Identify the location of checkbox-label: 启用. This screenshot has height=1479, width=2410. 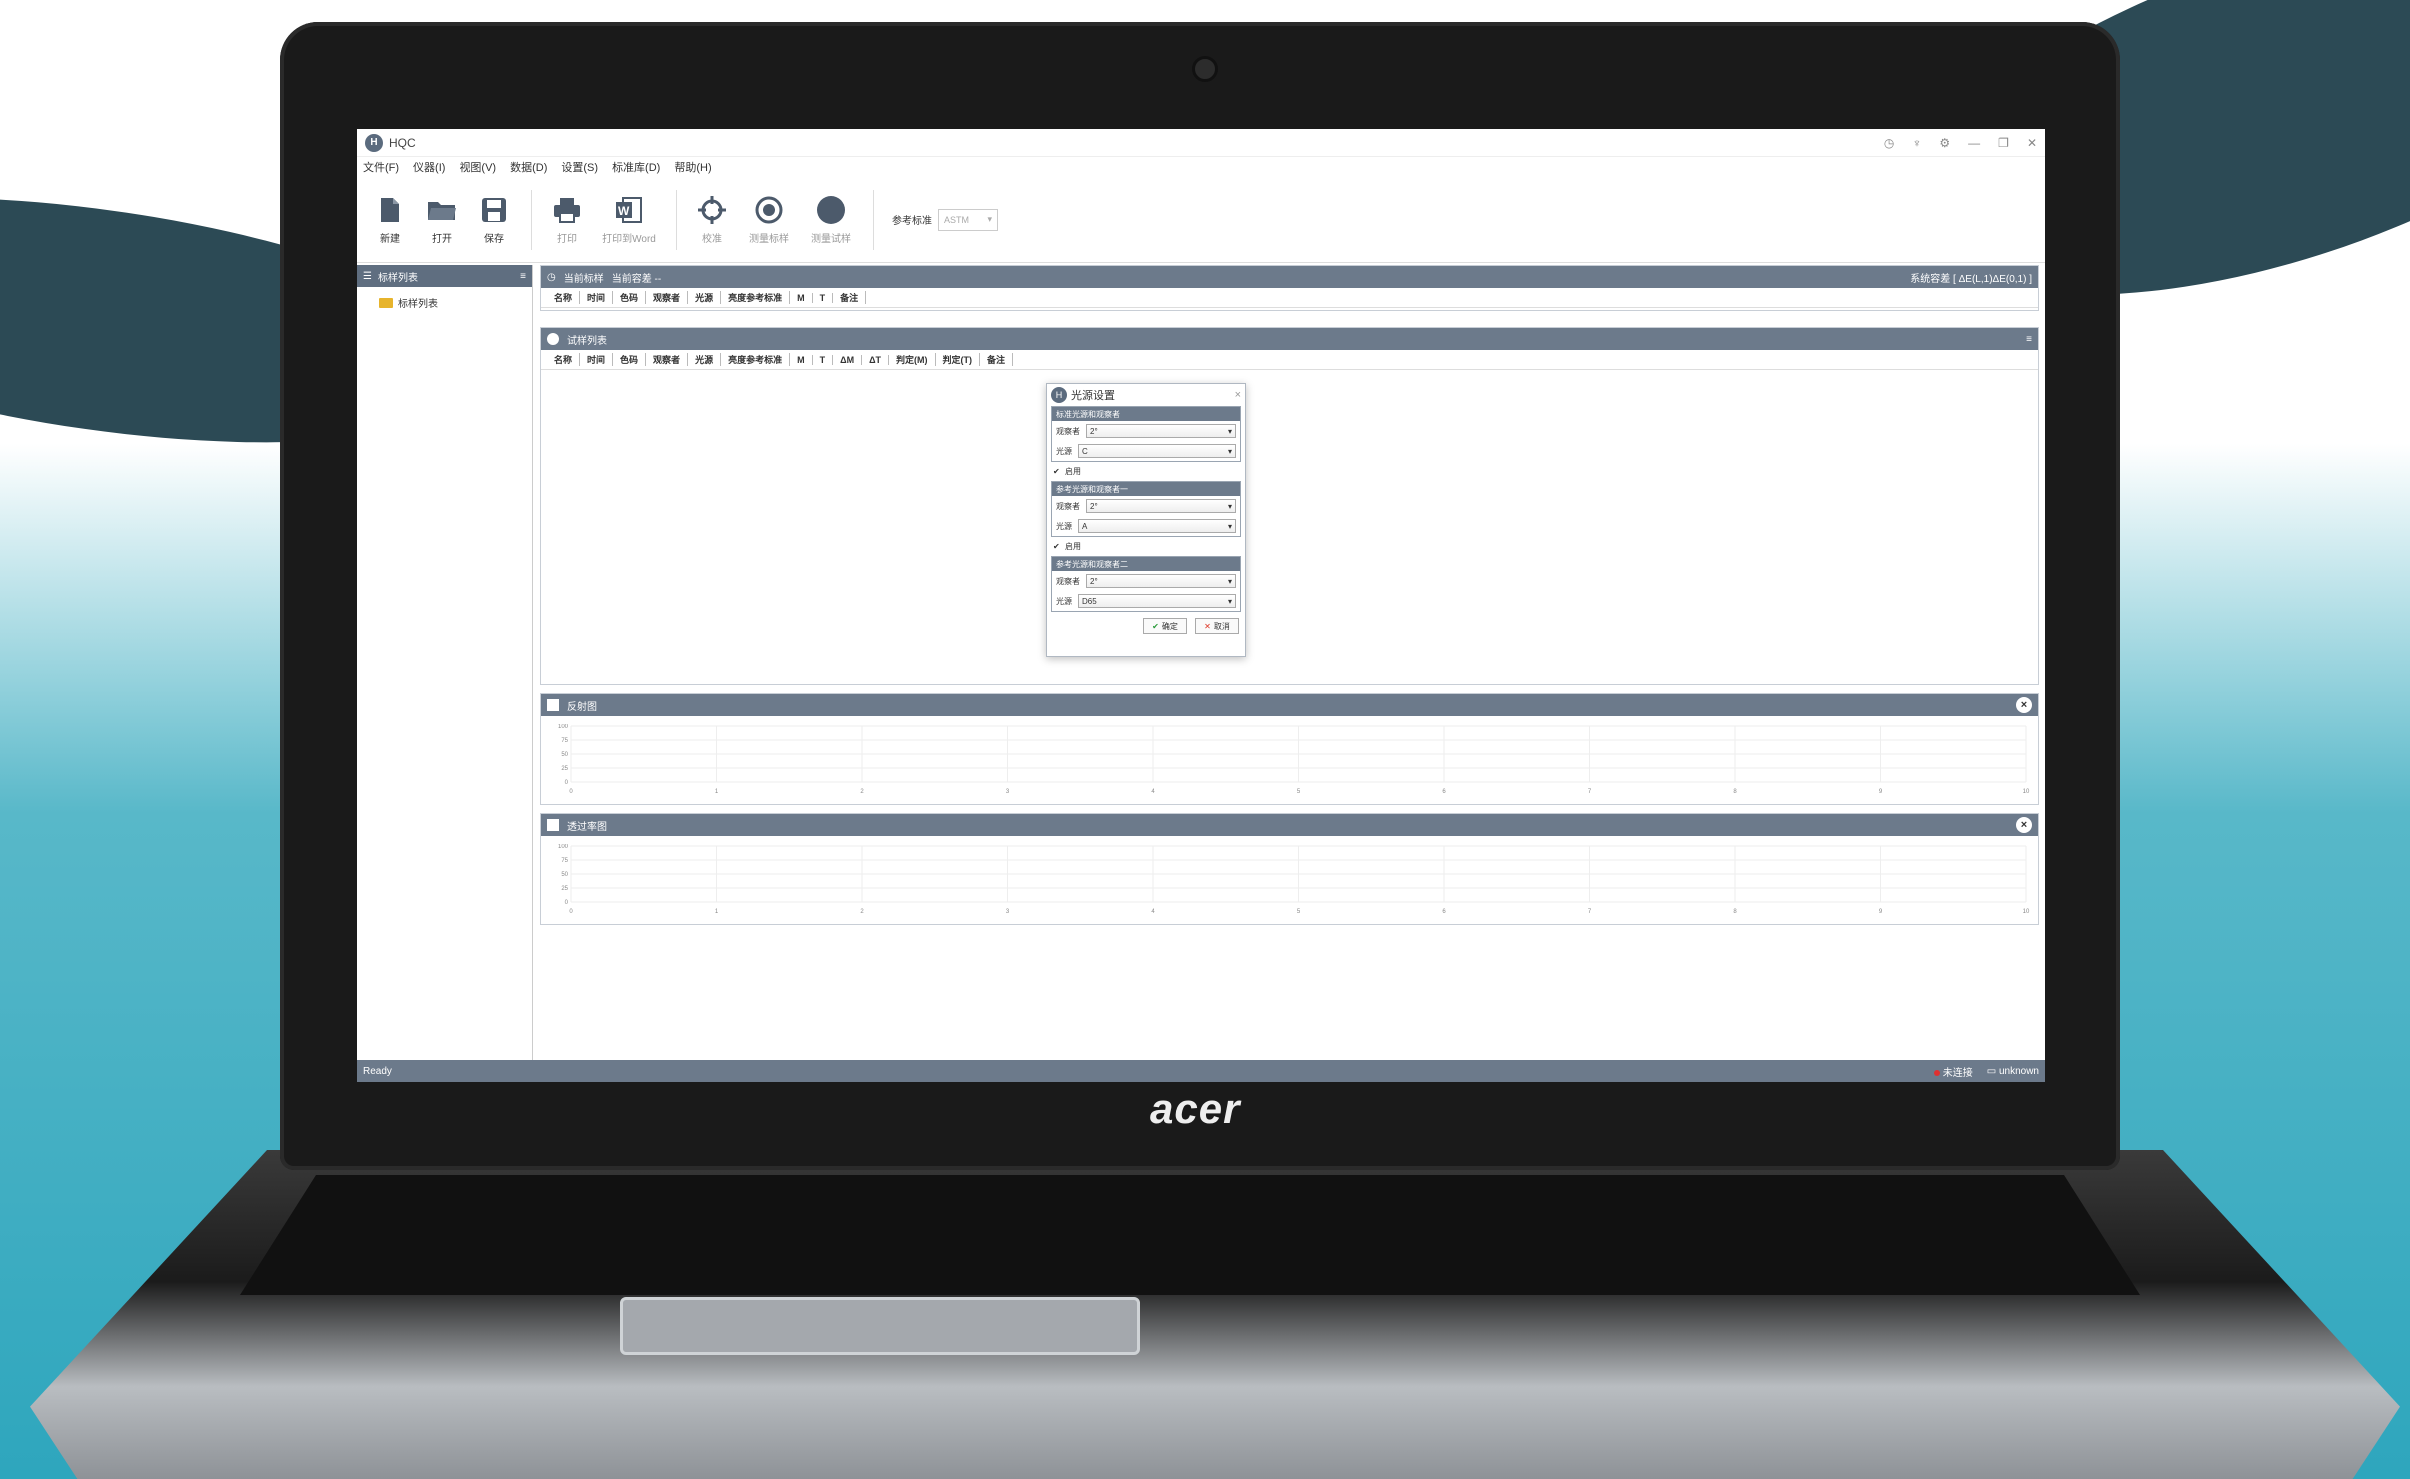
(1073, 471).